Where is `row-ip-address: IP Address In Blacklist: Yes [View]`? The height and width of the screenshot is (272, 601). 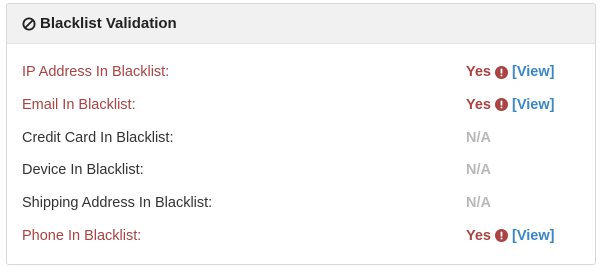 row-ip-address: IP Address In Blacklist: Yes [View] is located at coordinates (301, 74).